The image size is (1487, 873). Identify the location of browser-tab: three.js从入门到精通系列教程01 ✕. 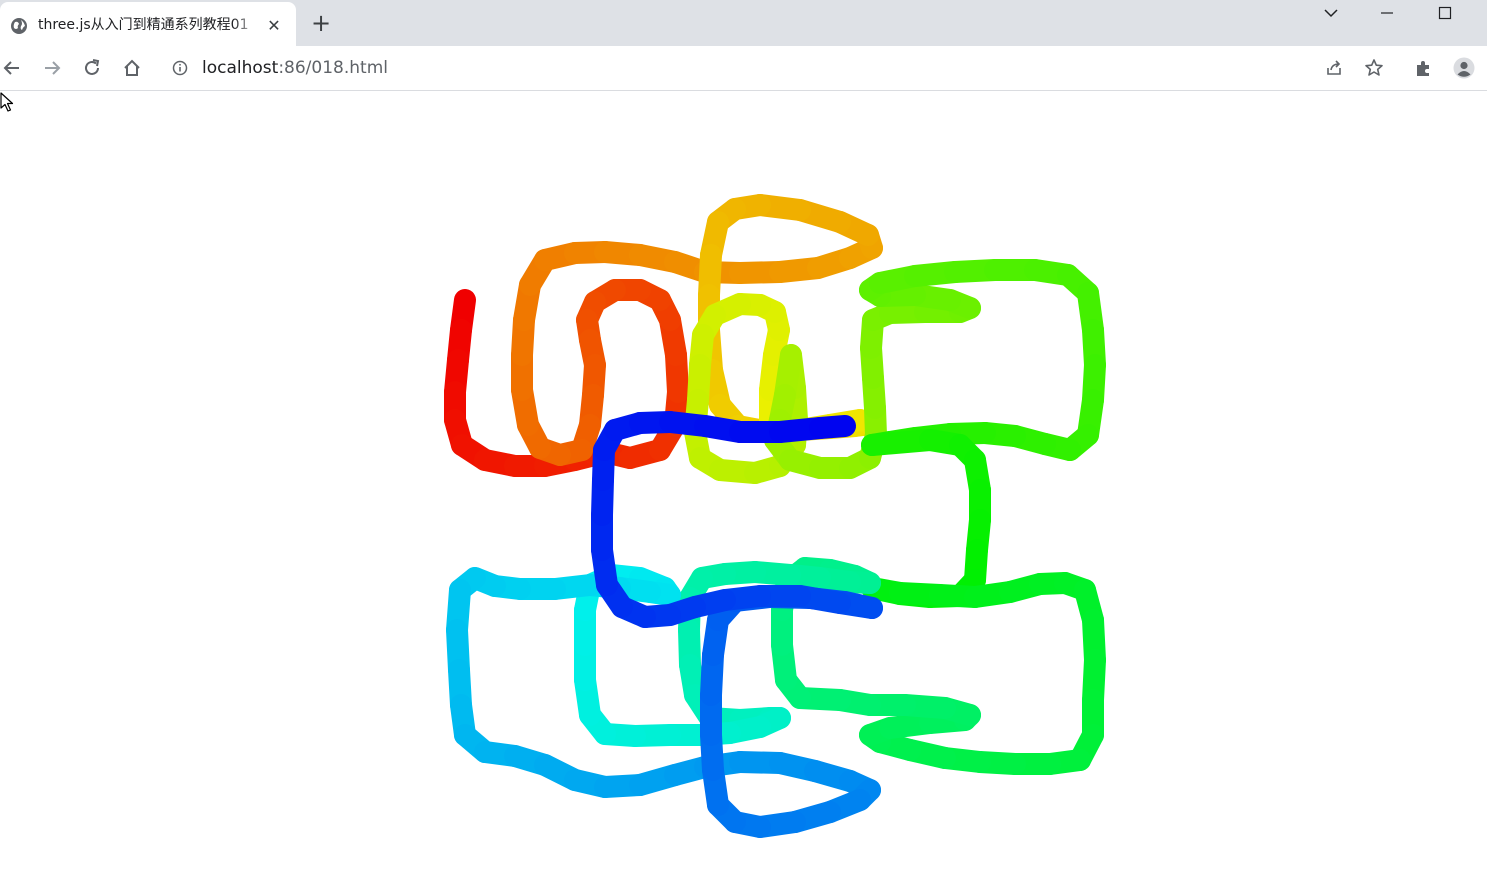
(148, 24).